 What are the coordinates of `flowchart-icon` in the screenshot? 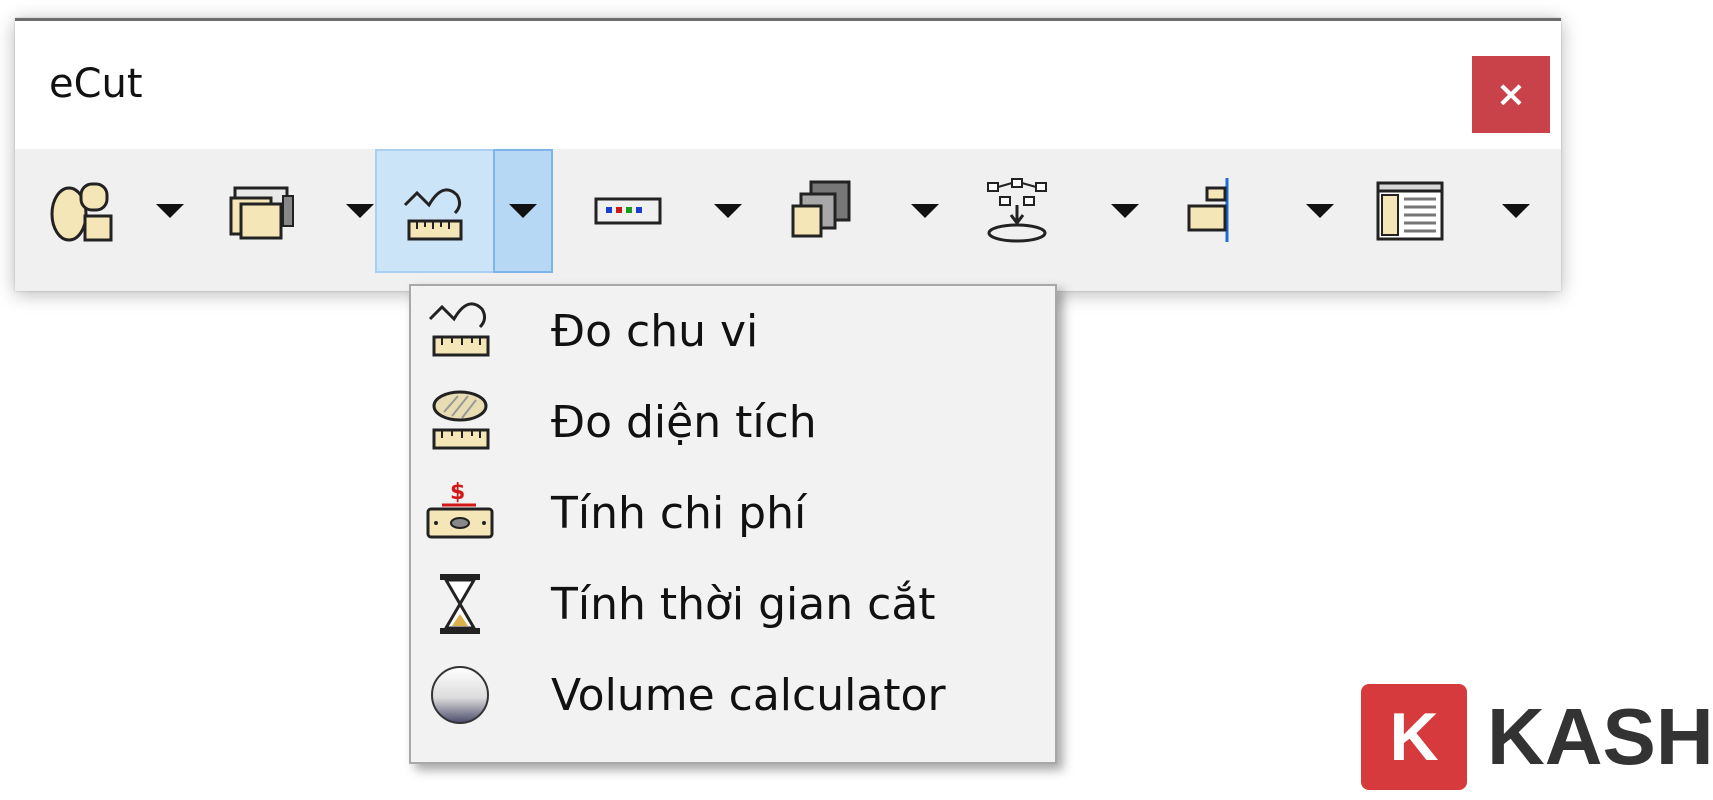 It's located at (1016, 210).